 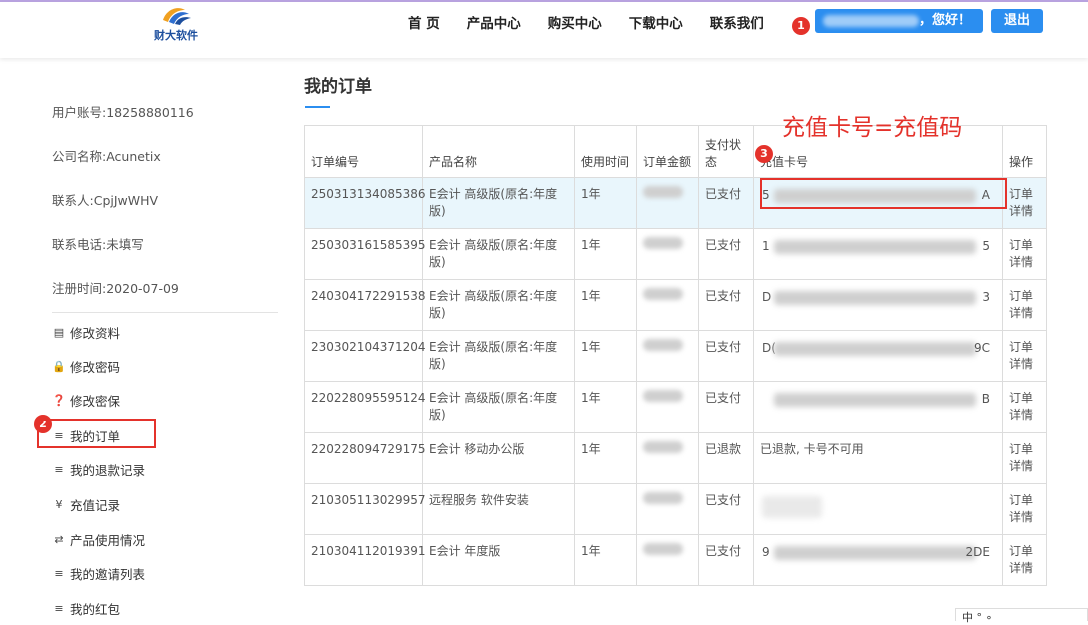 What do you see at coordinates (365, 254) in the screenshot?
I see `order-no: 250303161585395` at bounding box center [365, 254].